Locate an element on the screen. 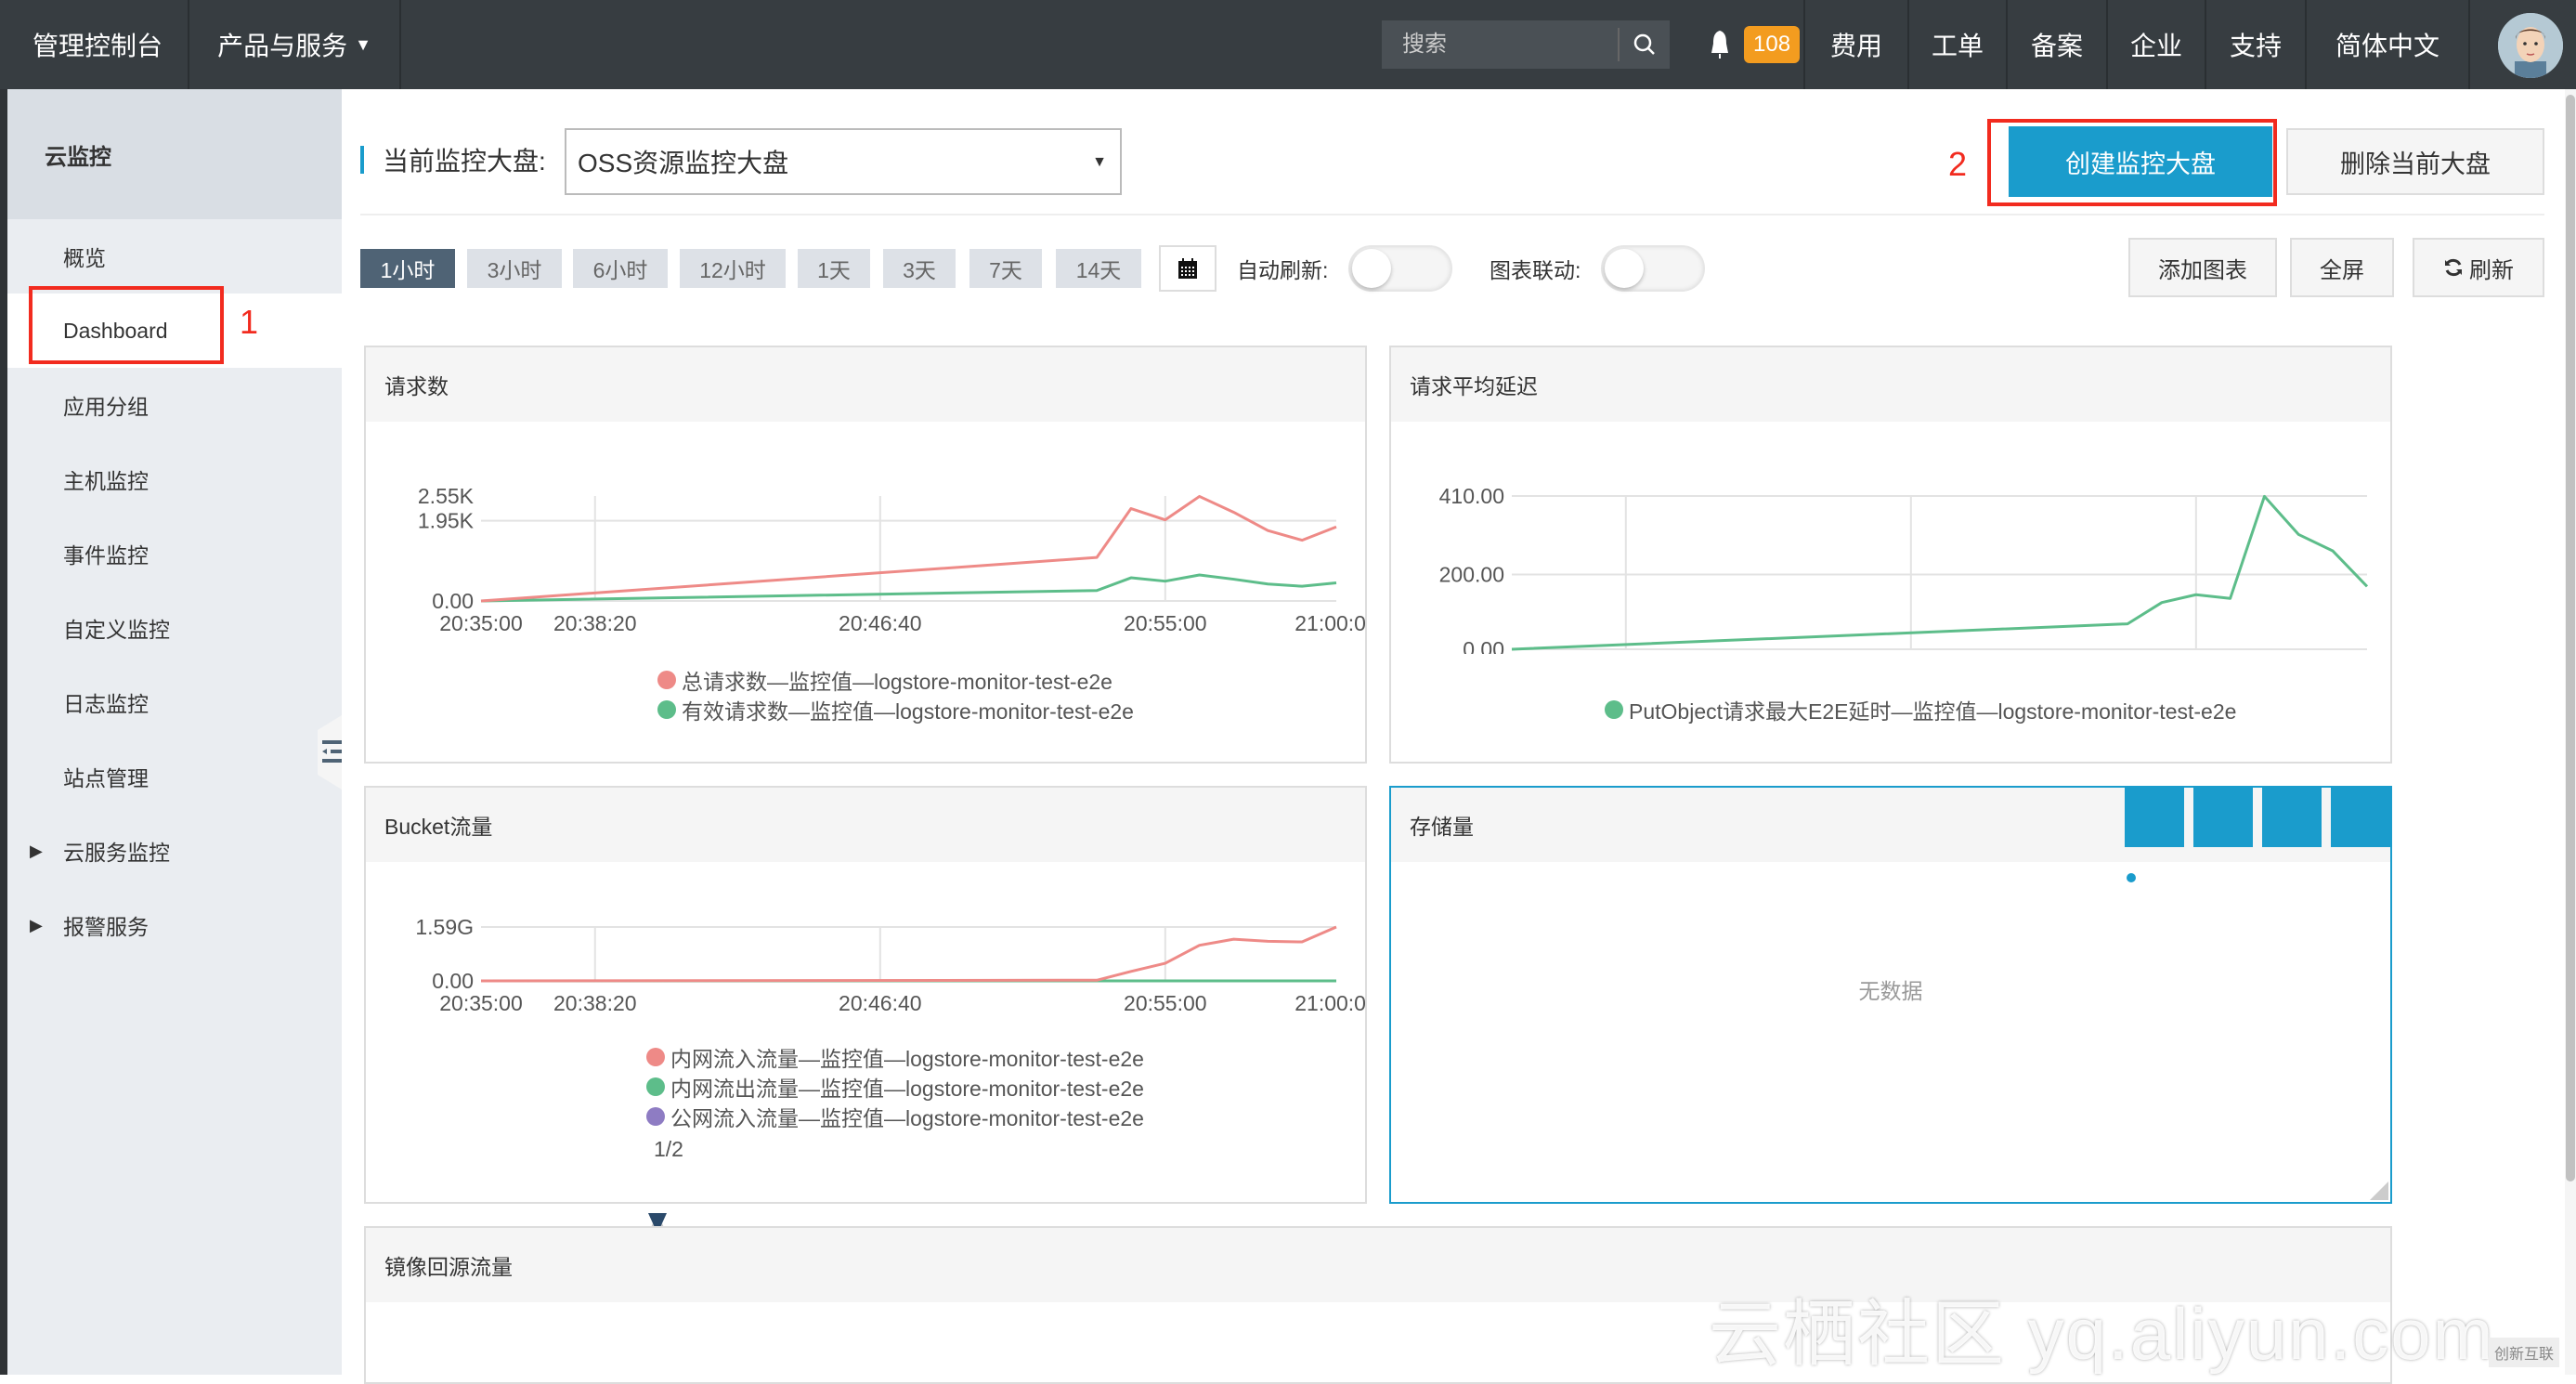  sidebar-item-custom-monitoring: 自定义监控 is located at coordinates (174, 628).